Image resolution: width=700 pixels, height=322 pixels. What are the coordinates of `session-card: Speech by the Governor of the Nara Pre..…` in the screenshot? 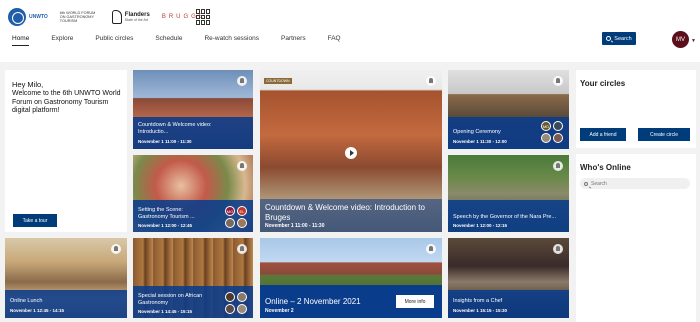 It's located at (508, 193).